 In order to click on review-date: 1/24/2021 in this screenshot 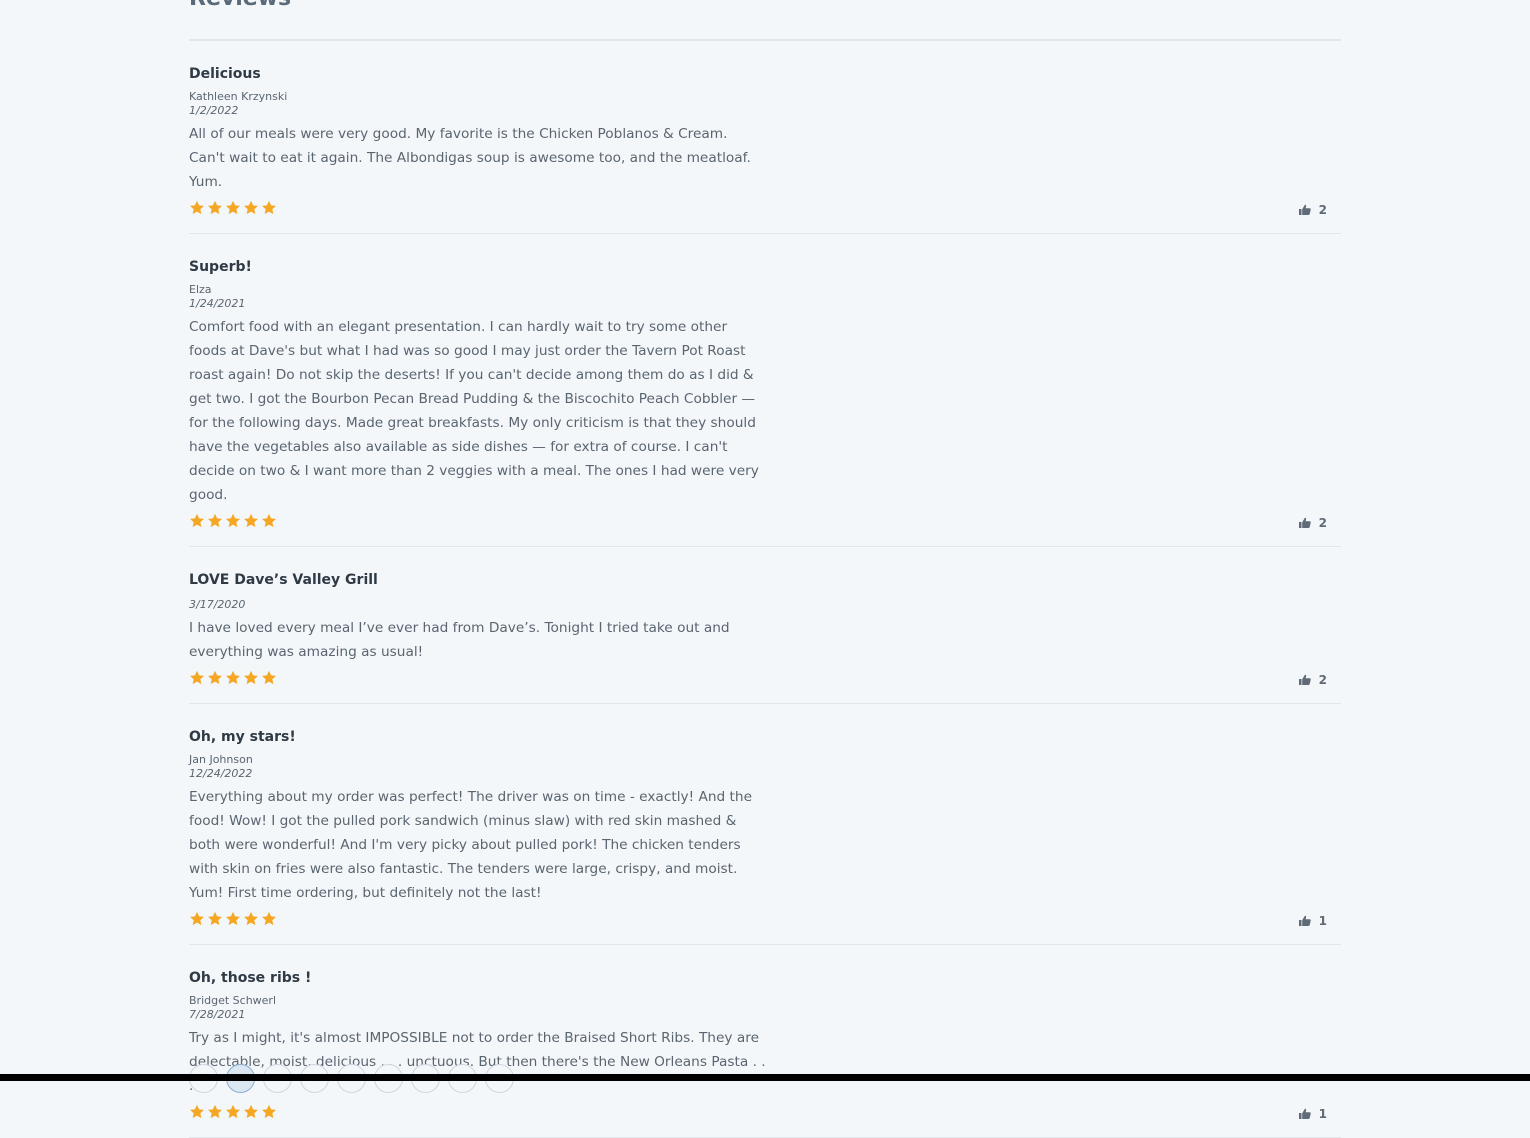, I will do `click(217, 303)`.